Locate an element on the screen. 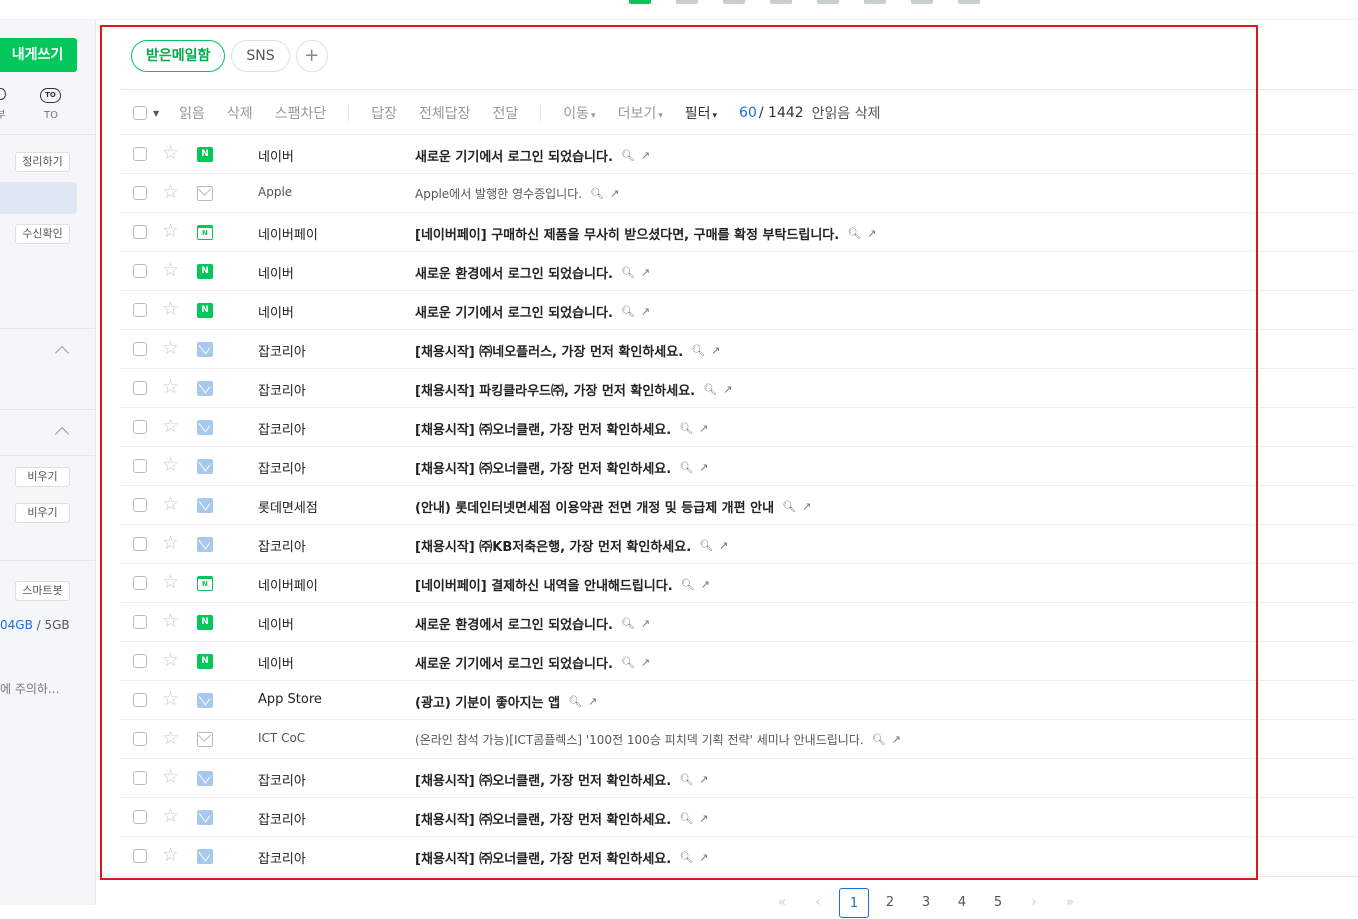 The width and height of the screenshot is (1358, 919). email-sender: App Store is located at coordinates (333, 699).